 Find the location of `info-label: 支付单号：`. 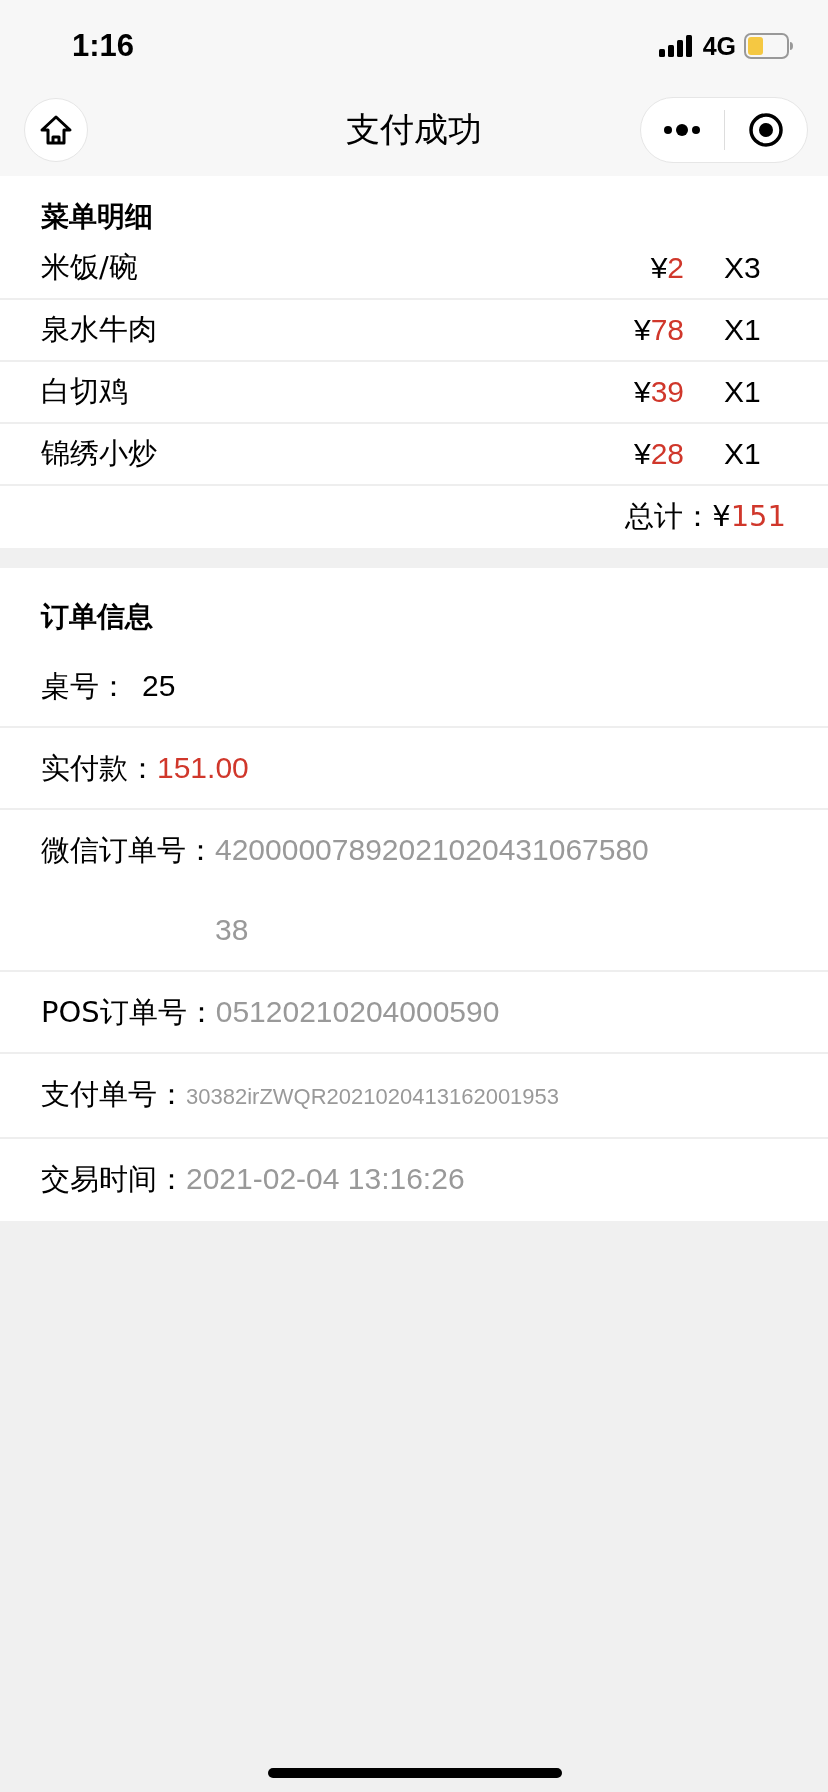

info-label: 支付单号： is located at coordinates (113, 1094).